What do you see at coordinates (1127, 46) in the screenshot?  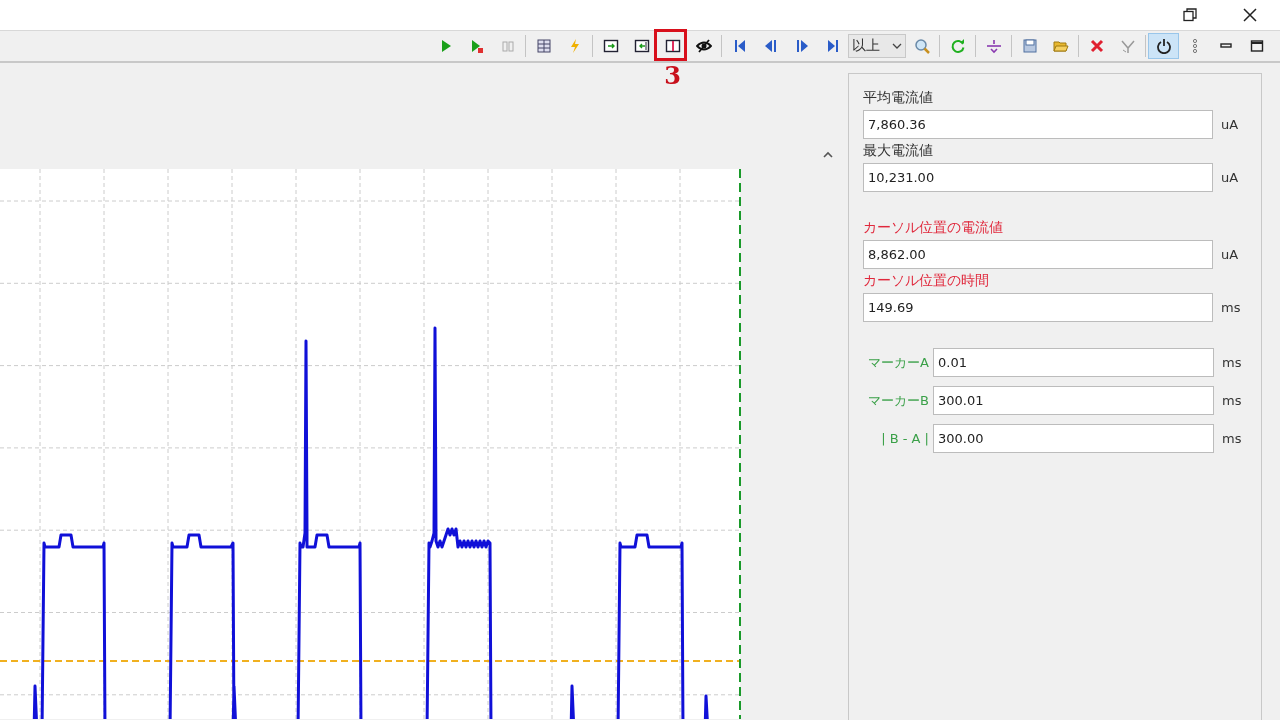 I see `filter-icon` at bounding box center [1127, 46].